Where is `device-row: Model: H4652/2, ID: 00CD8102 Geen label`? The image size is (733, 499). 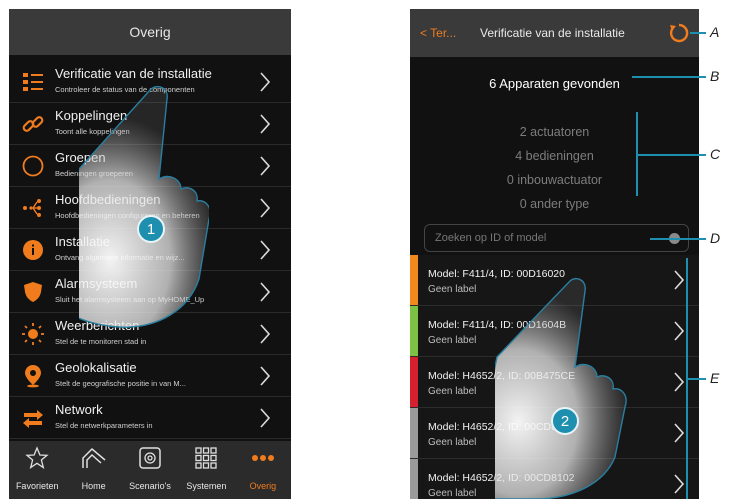 device-row: Model: H4652/2, ID: 00CD8102 Geen label is located at coordinates (554, 479).